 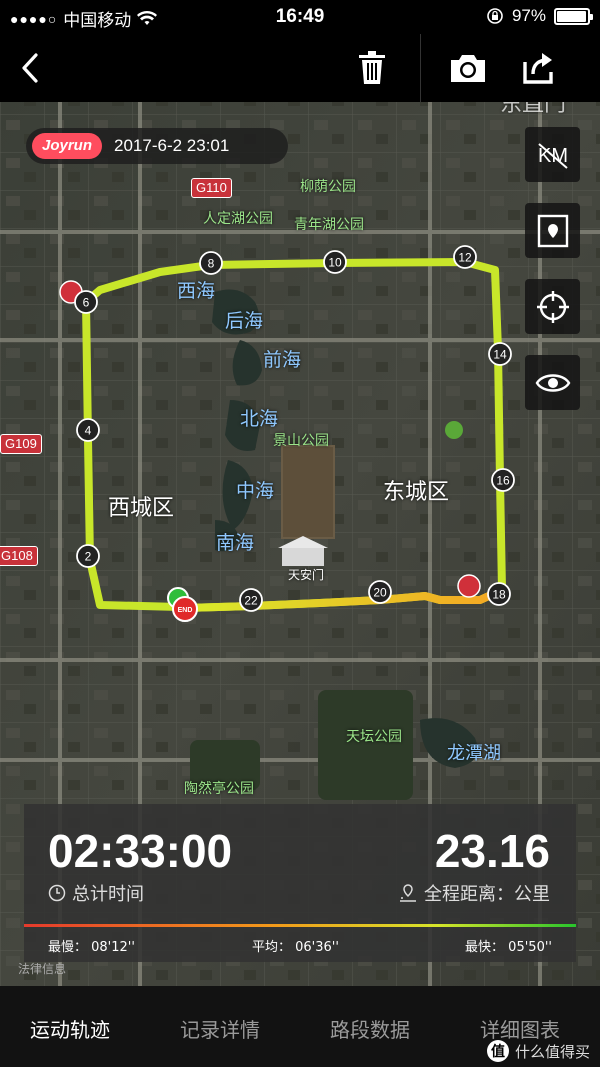 What do you see at coordinates (328, 187) in the screenshot?
I see `label-liuyin: 柳荫公园` at bounding box center [328, 187].